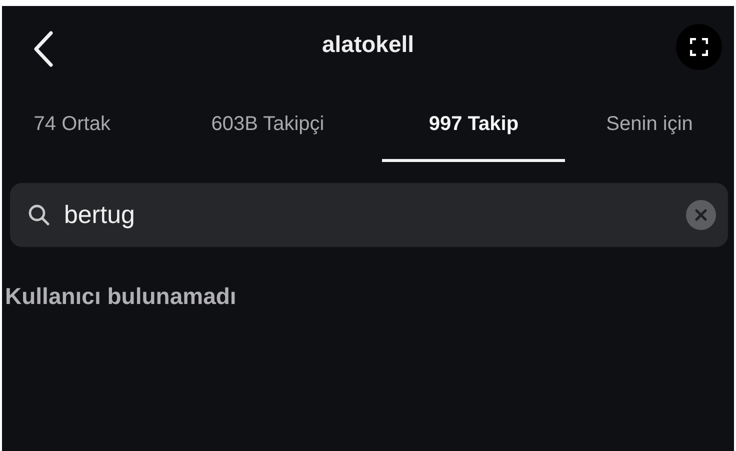 This screenshot has width=736, height=451. I want to click on profile-username: alatokell, so click(368, 44).